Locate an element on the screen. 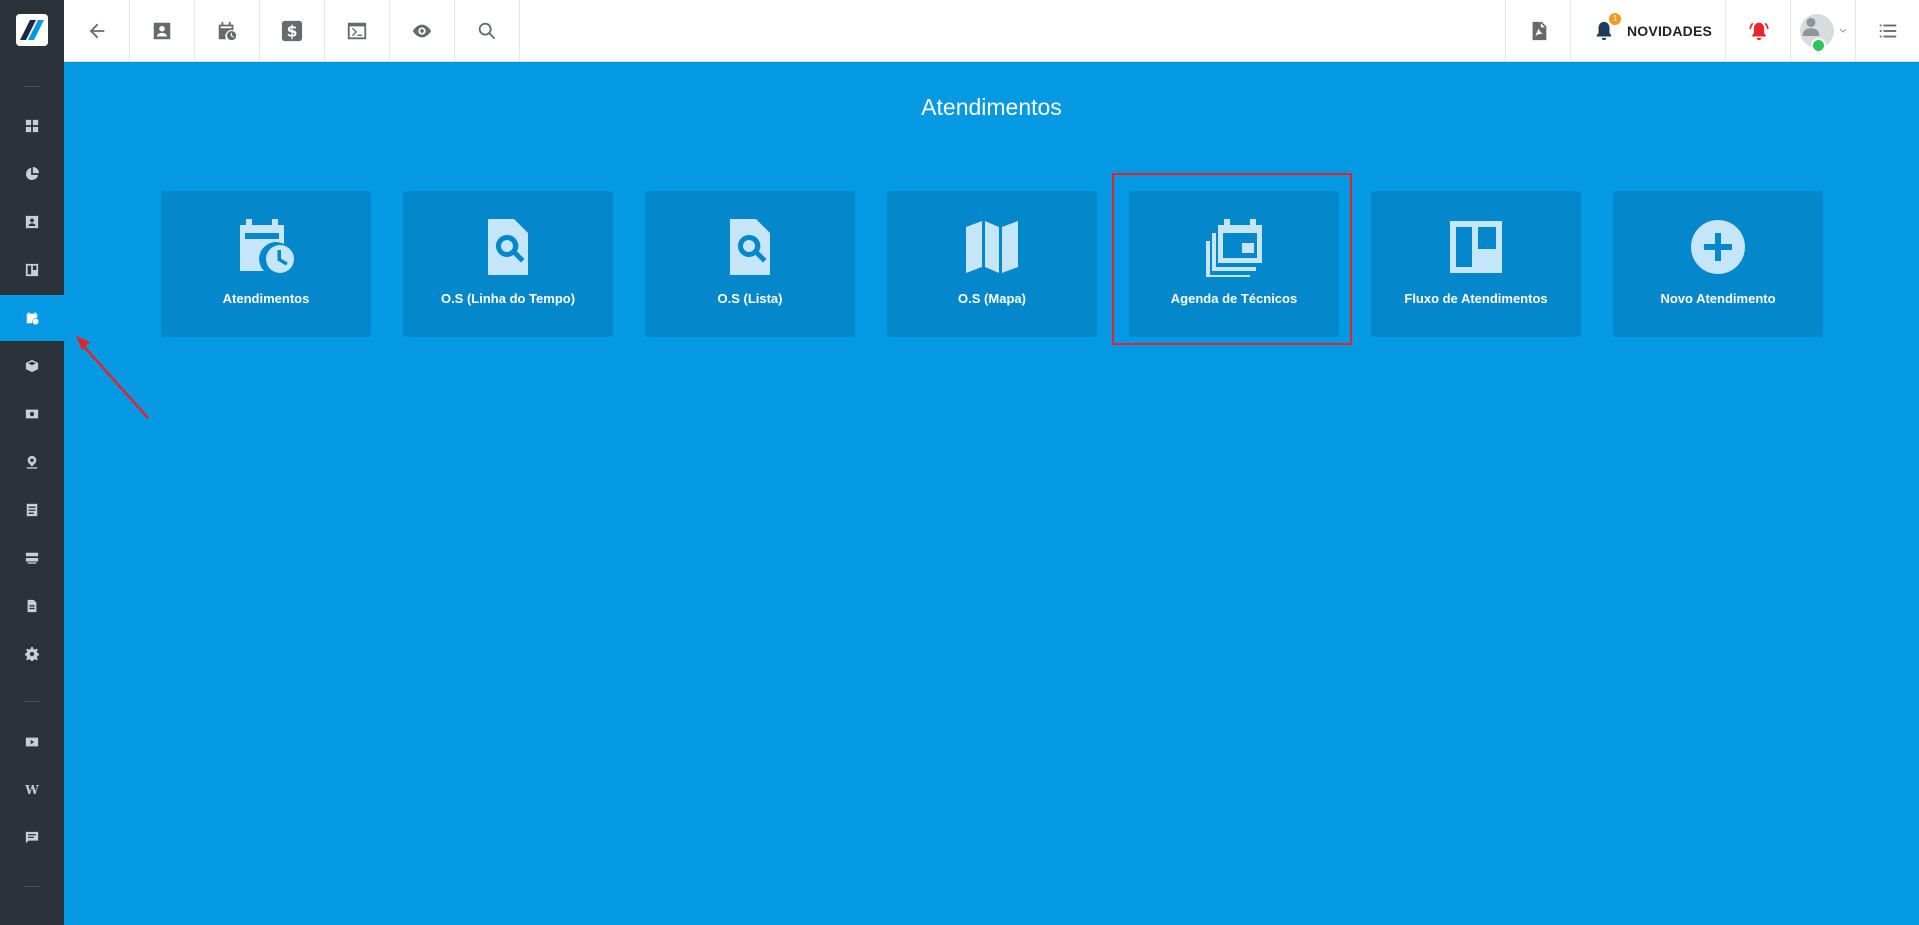 Image resolution: width=1919 pixels, height=925 pixels. pdf-file-icon is located at coordinates (1539, 30).